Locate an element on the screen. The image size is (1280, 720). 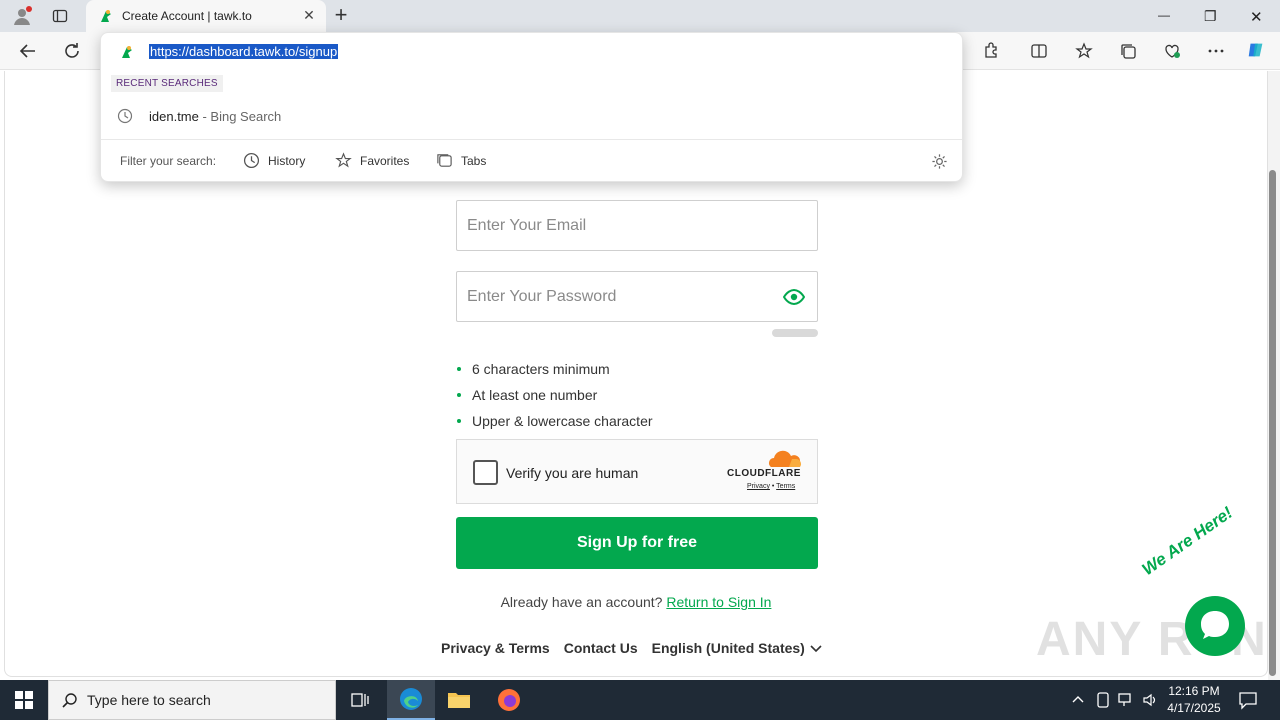
requirement-item: At least one number is located at coordinates (527, 395).